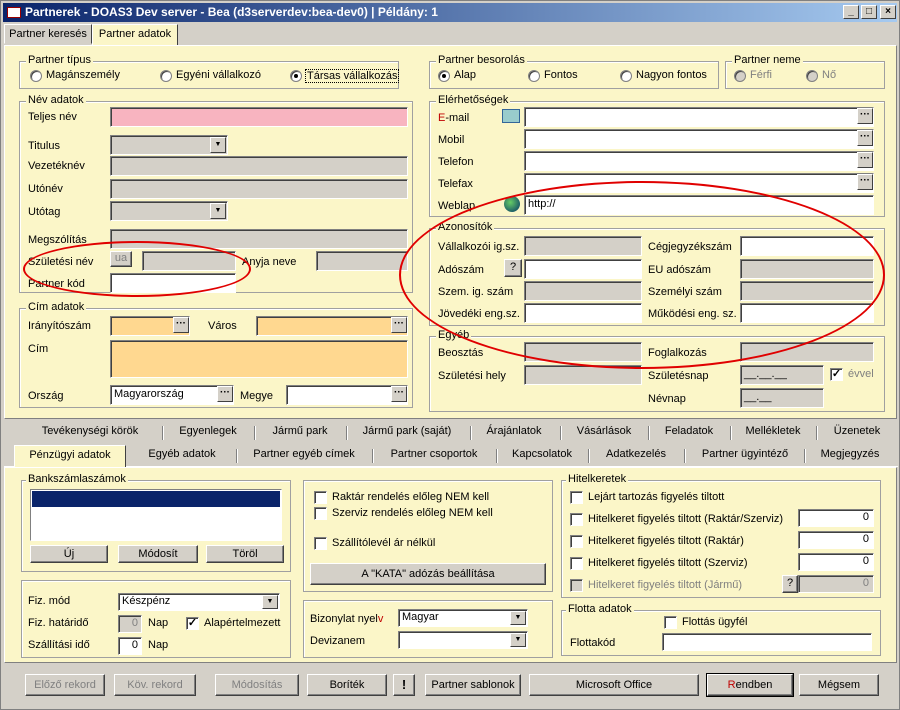  Describe the element at coordinates (576, 563) in the screenshot. I see `hitelkeret-szerviz-checkbox` at that location.